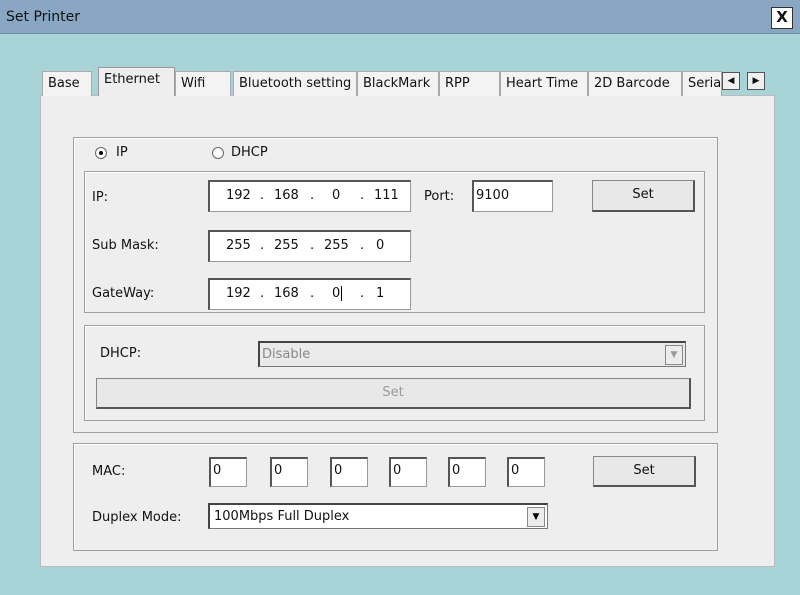  I want to click on tab-scroll-right-icon: ▶, so click(756, 81).